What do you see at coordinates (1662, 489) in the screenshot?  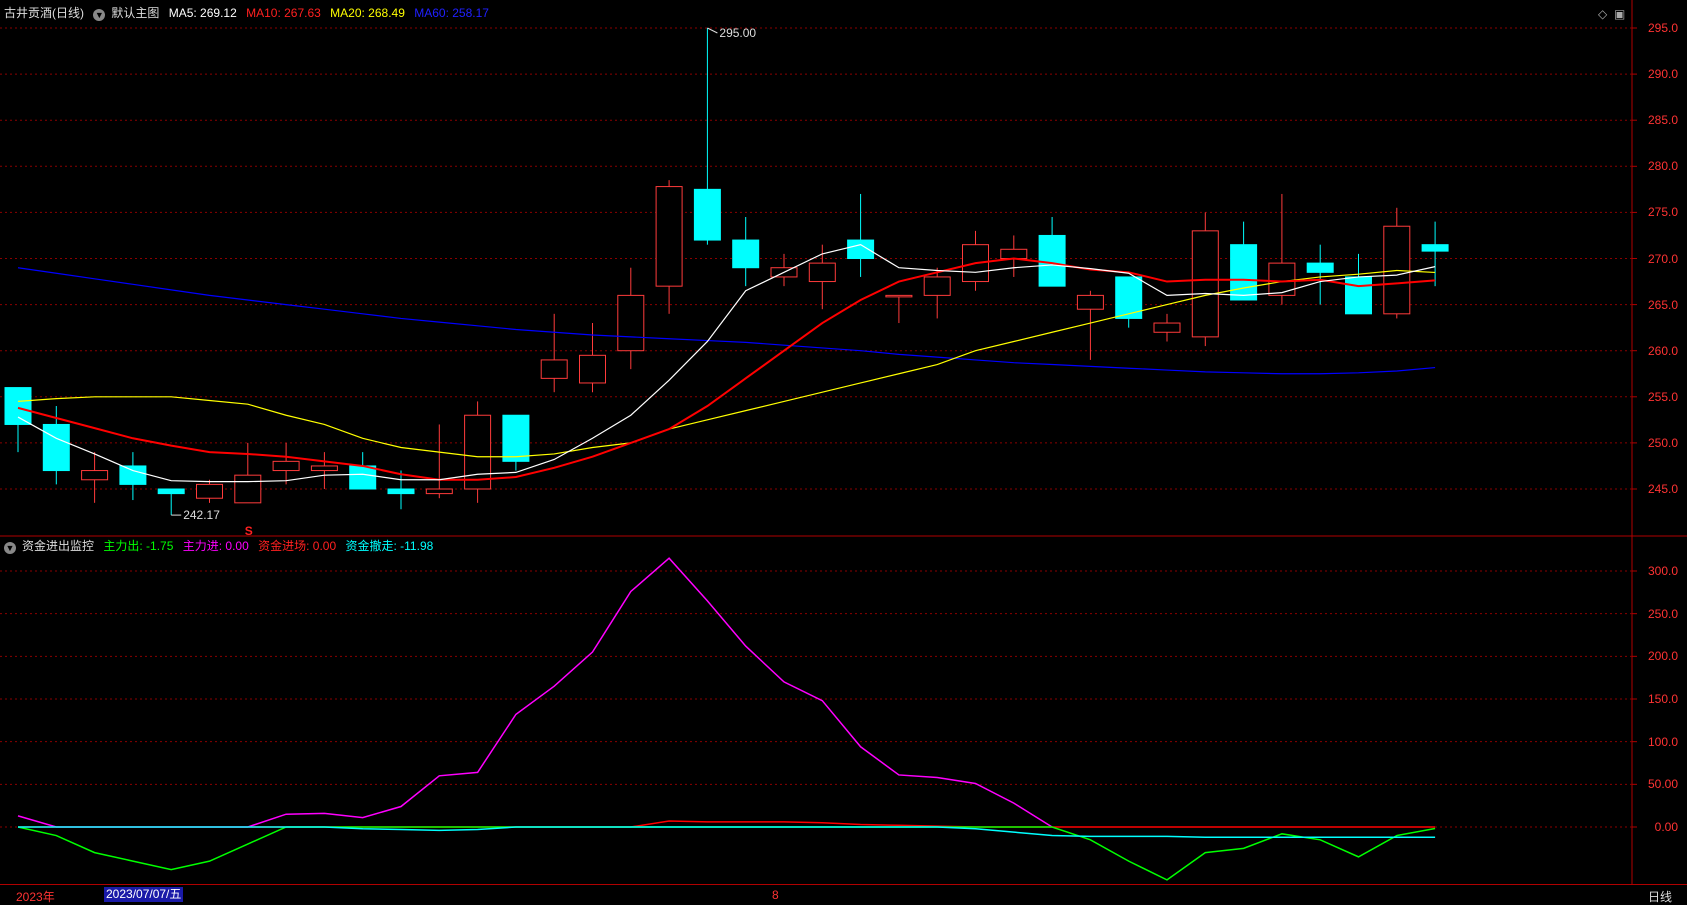 I see `price-tick-label: 245.0` at bounding box center [1662, 489].